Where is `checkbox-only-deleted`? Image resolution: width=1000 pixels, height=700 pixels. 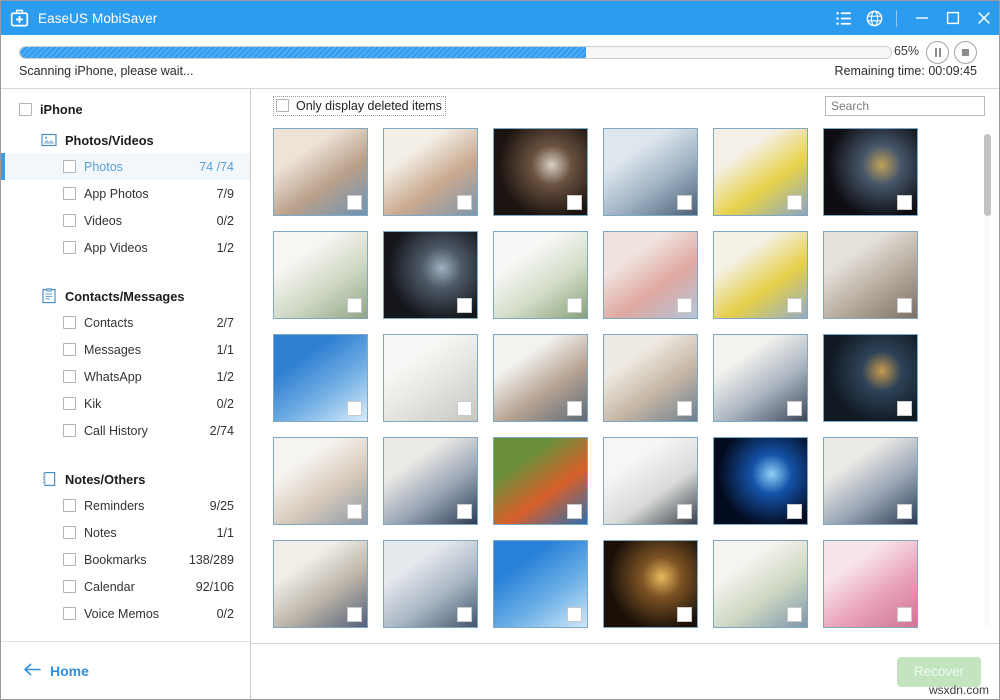 checkbox-only-deleted is located at coordinates (282, 105).